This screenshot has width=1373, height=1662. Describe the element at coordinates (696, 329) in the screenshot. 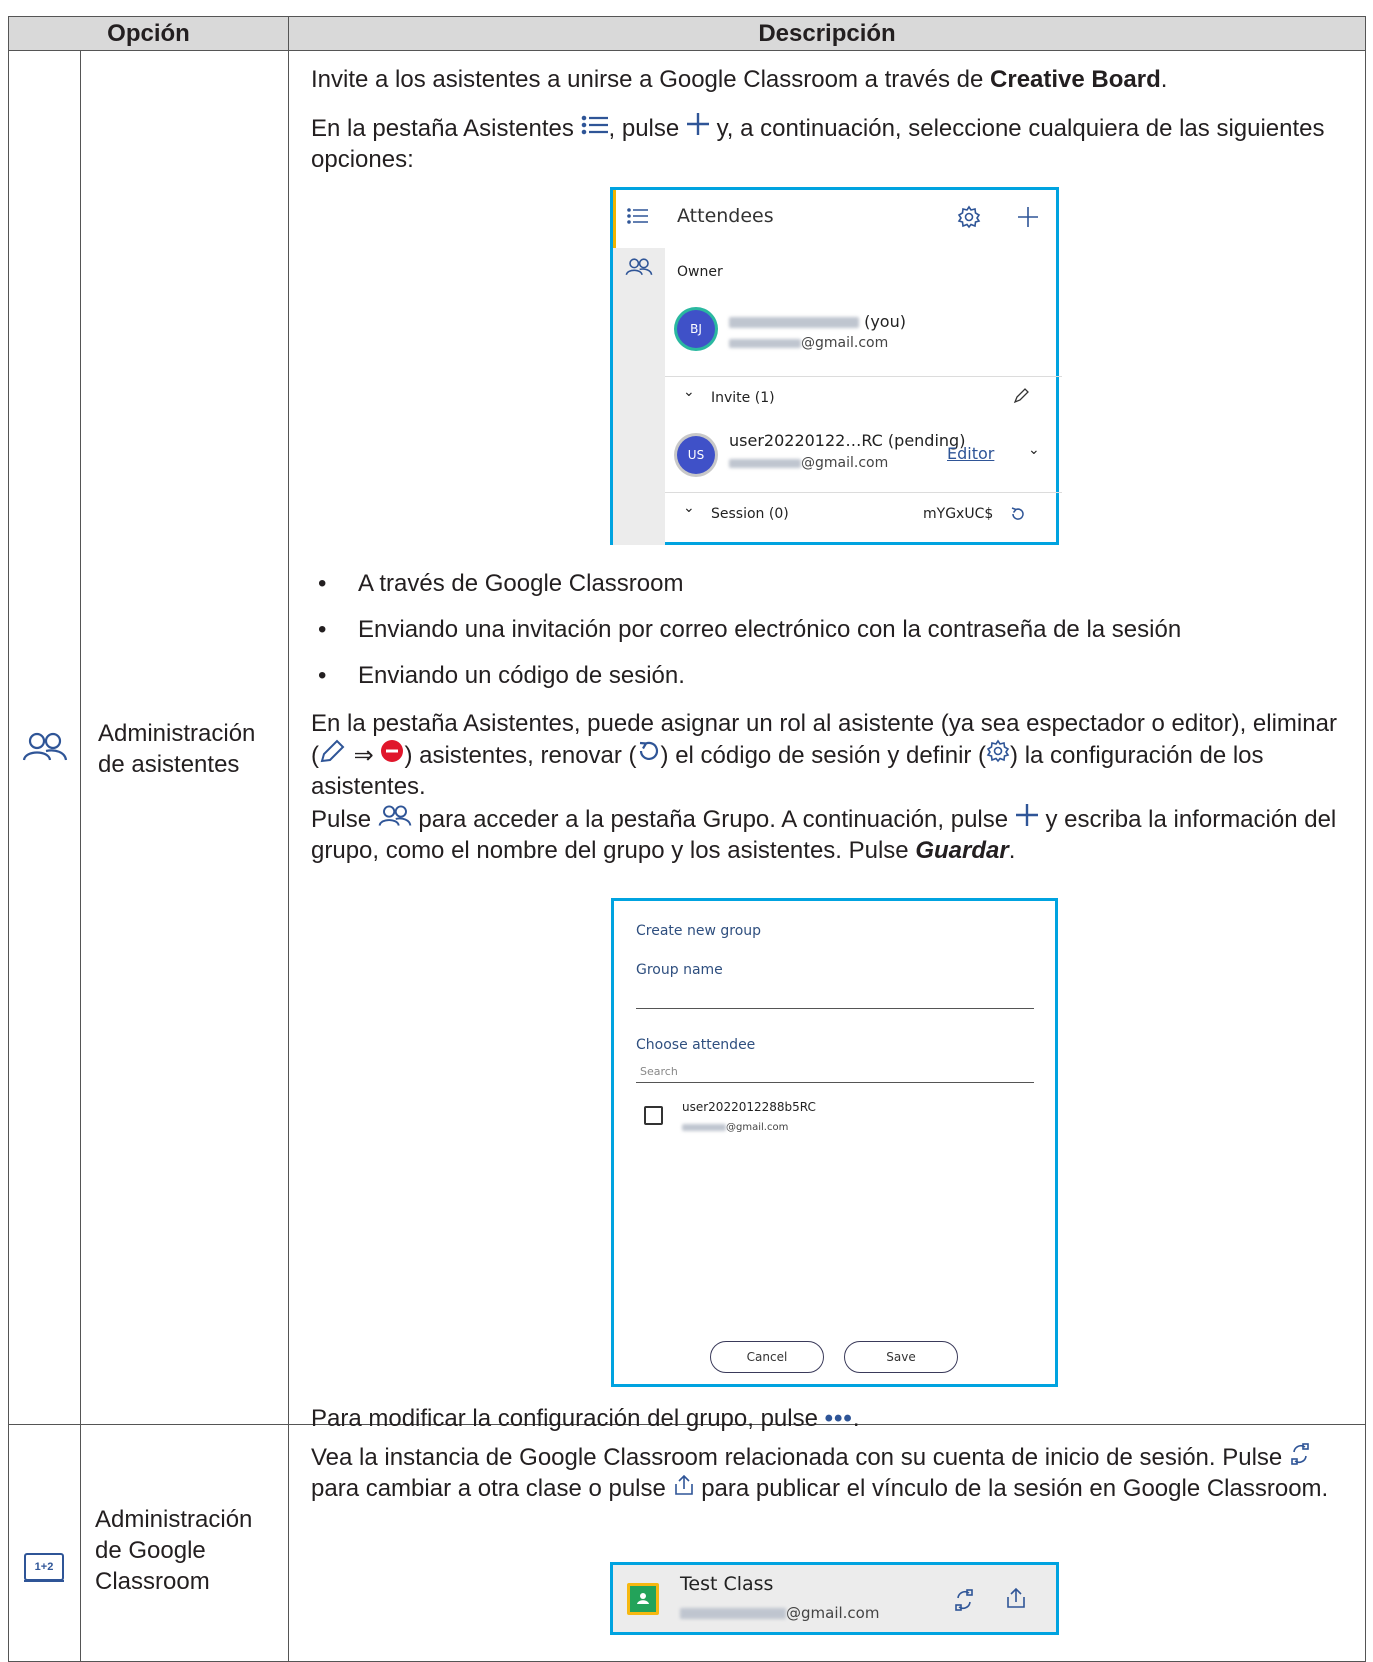

I see `owner-avatar: BJ` at that location.